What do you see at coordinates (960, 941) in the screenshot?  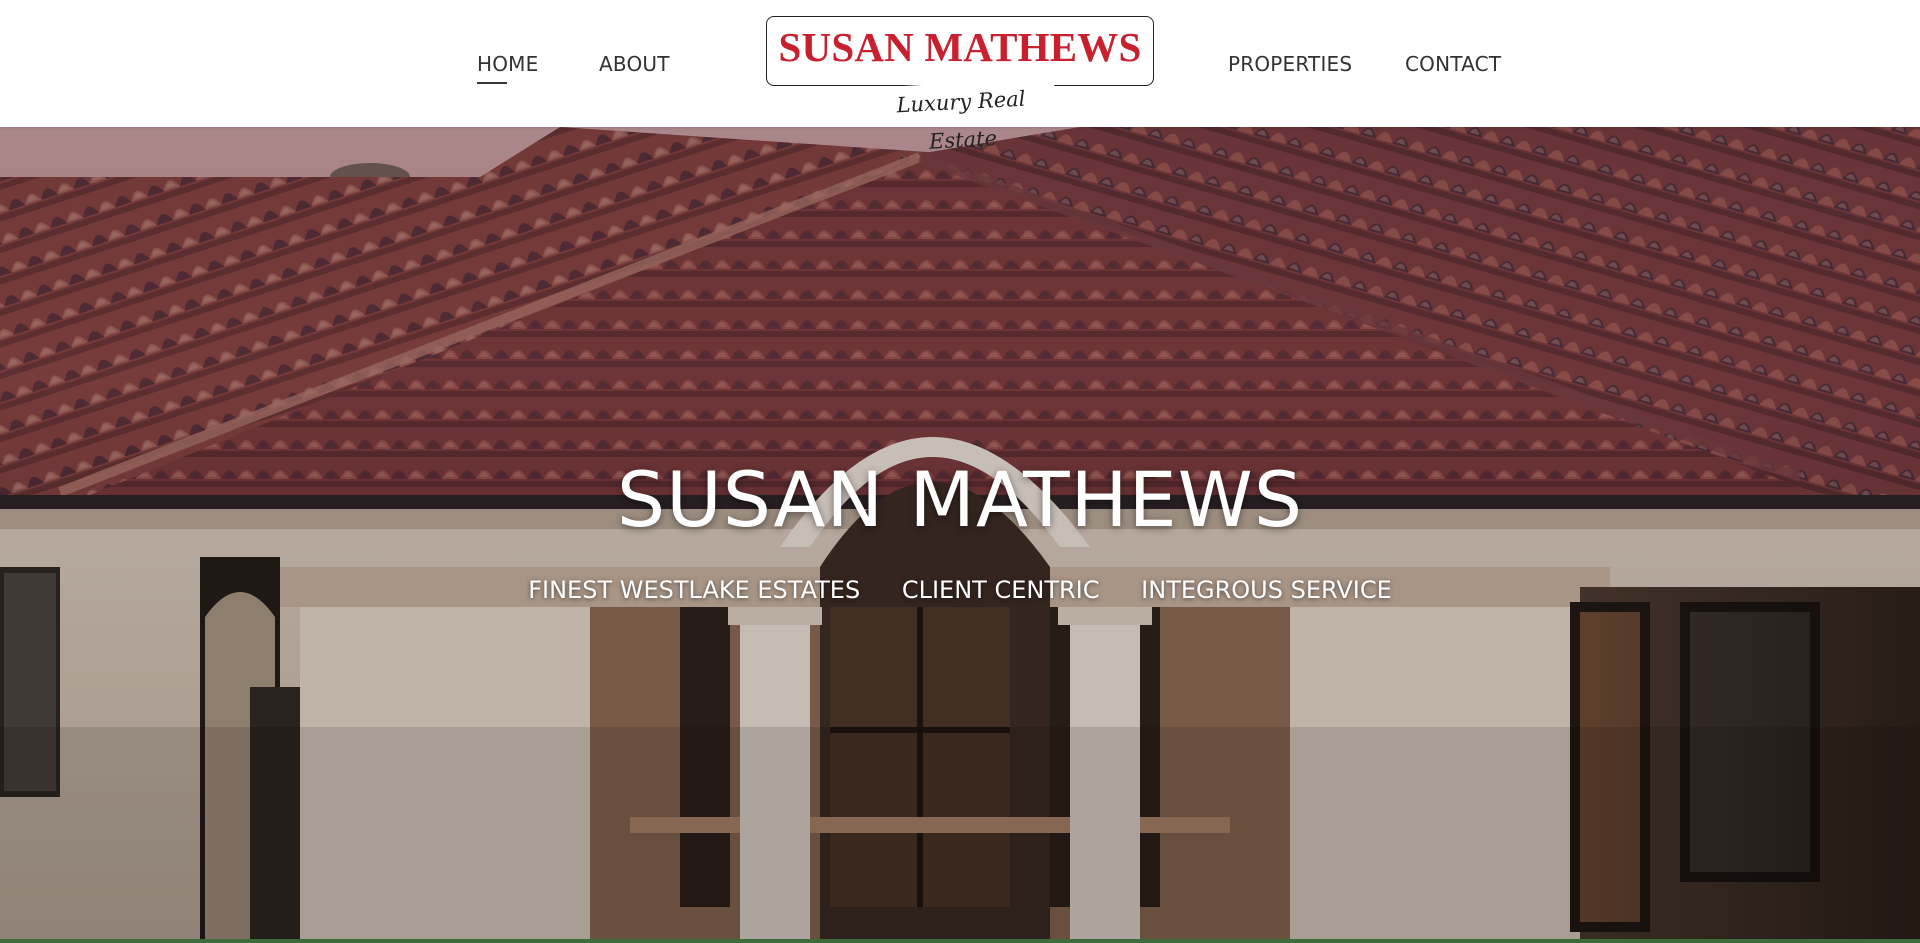 I see `lawn-strip` at bounding box center [960, 941].